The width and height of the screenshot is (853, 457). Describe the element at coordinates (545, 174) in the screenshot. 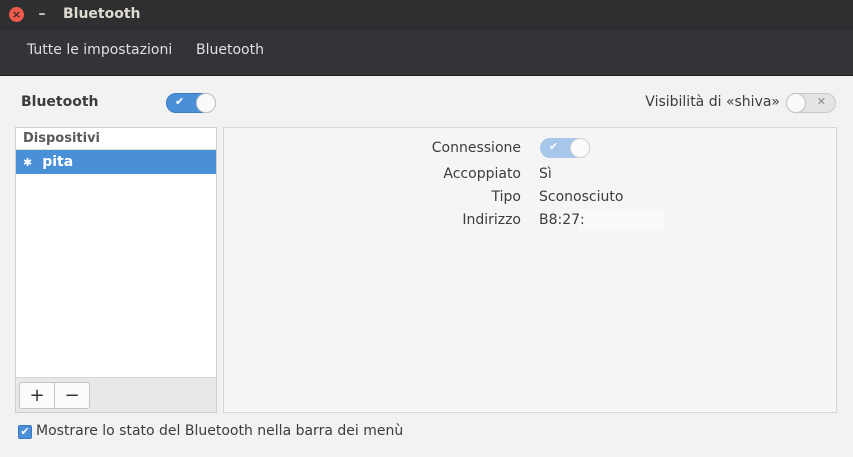

I see `paired-value: Sì` at that location.